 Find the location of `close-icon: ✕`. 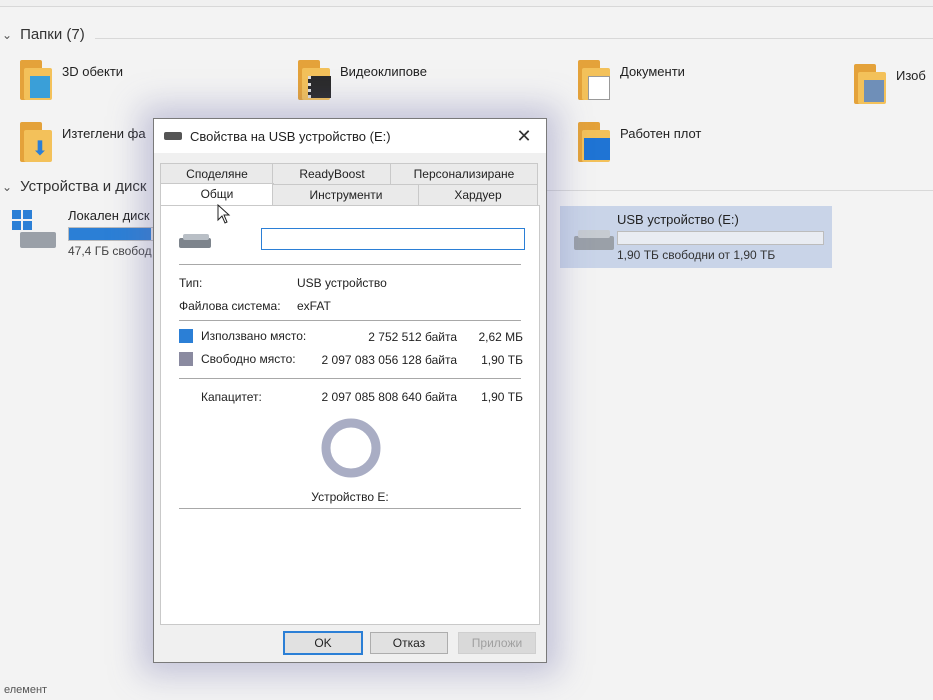

close-icon: ✕ is located at coordinates (524, 136).